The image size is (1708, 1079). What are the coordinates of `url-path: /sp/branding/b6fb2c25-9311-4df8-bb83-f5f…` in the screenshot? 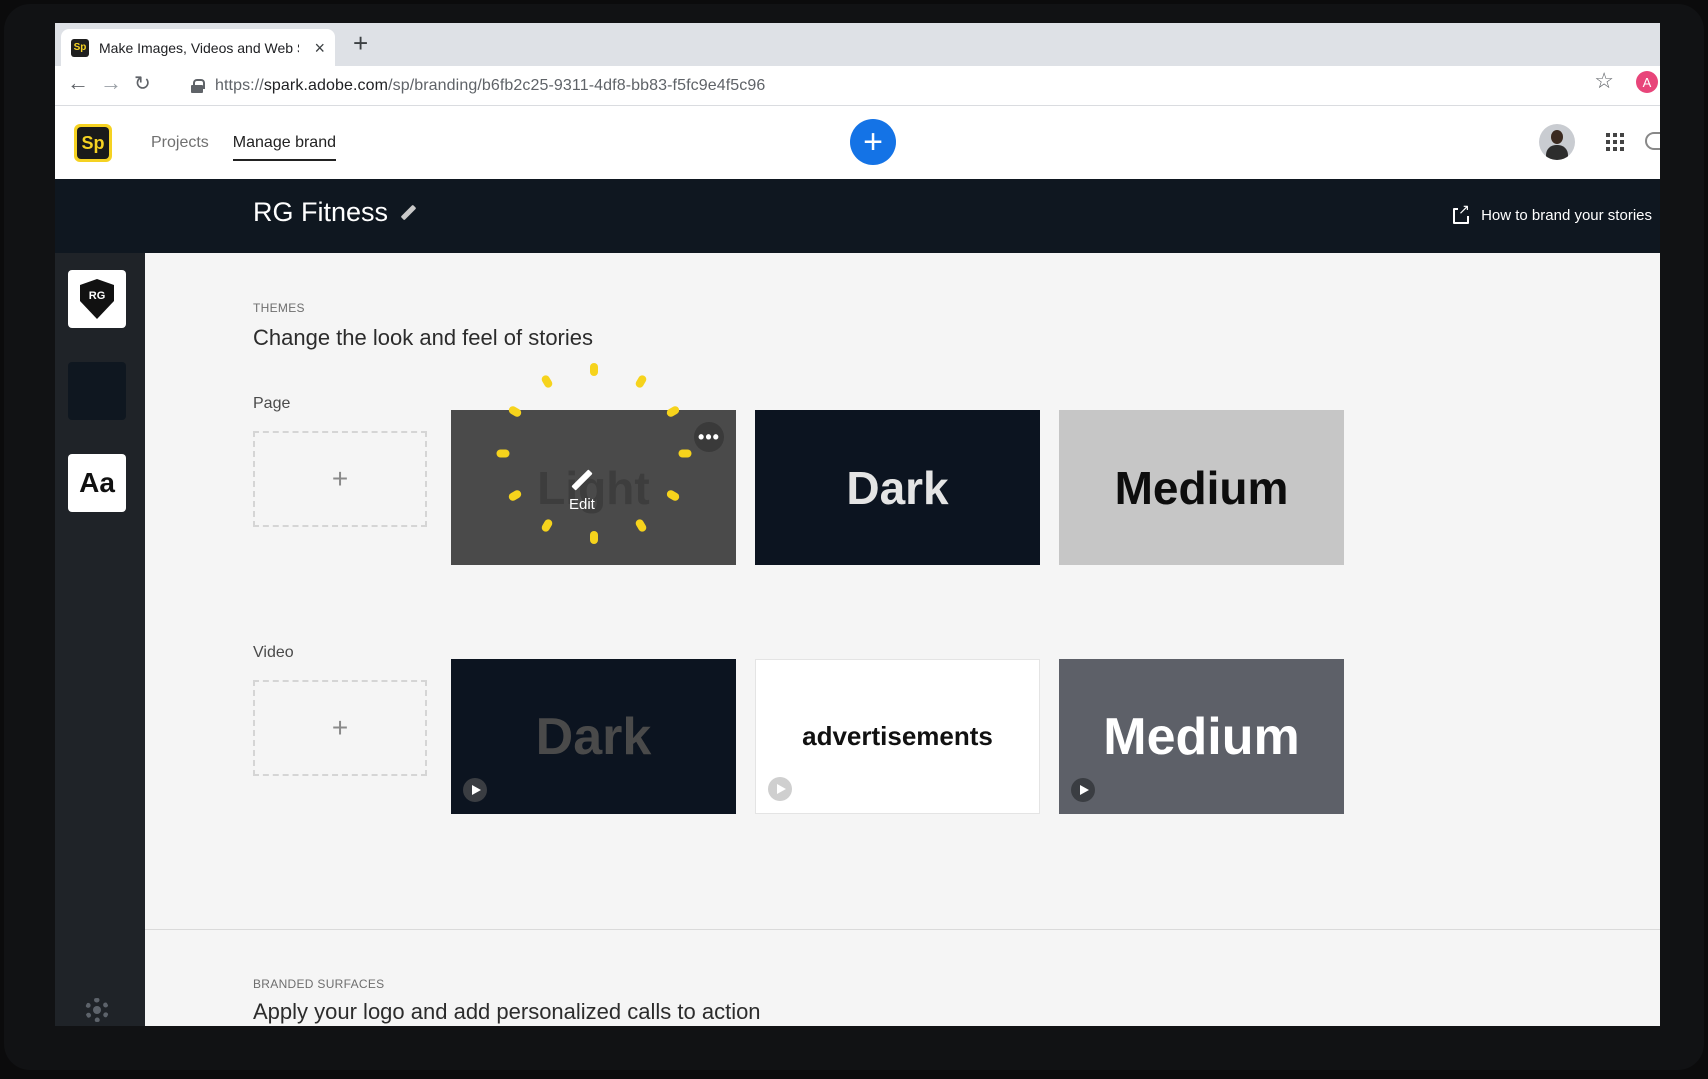 It's located at (577, 85).